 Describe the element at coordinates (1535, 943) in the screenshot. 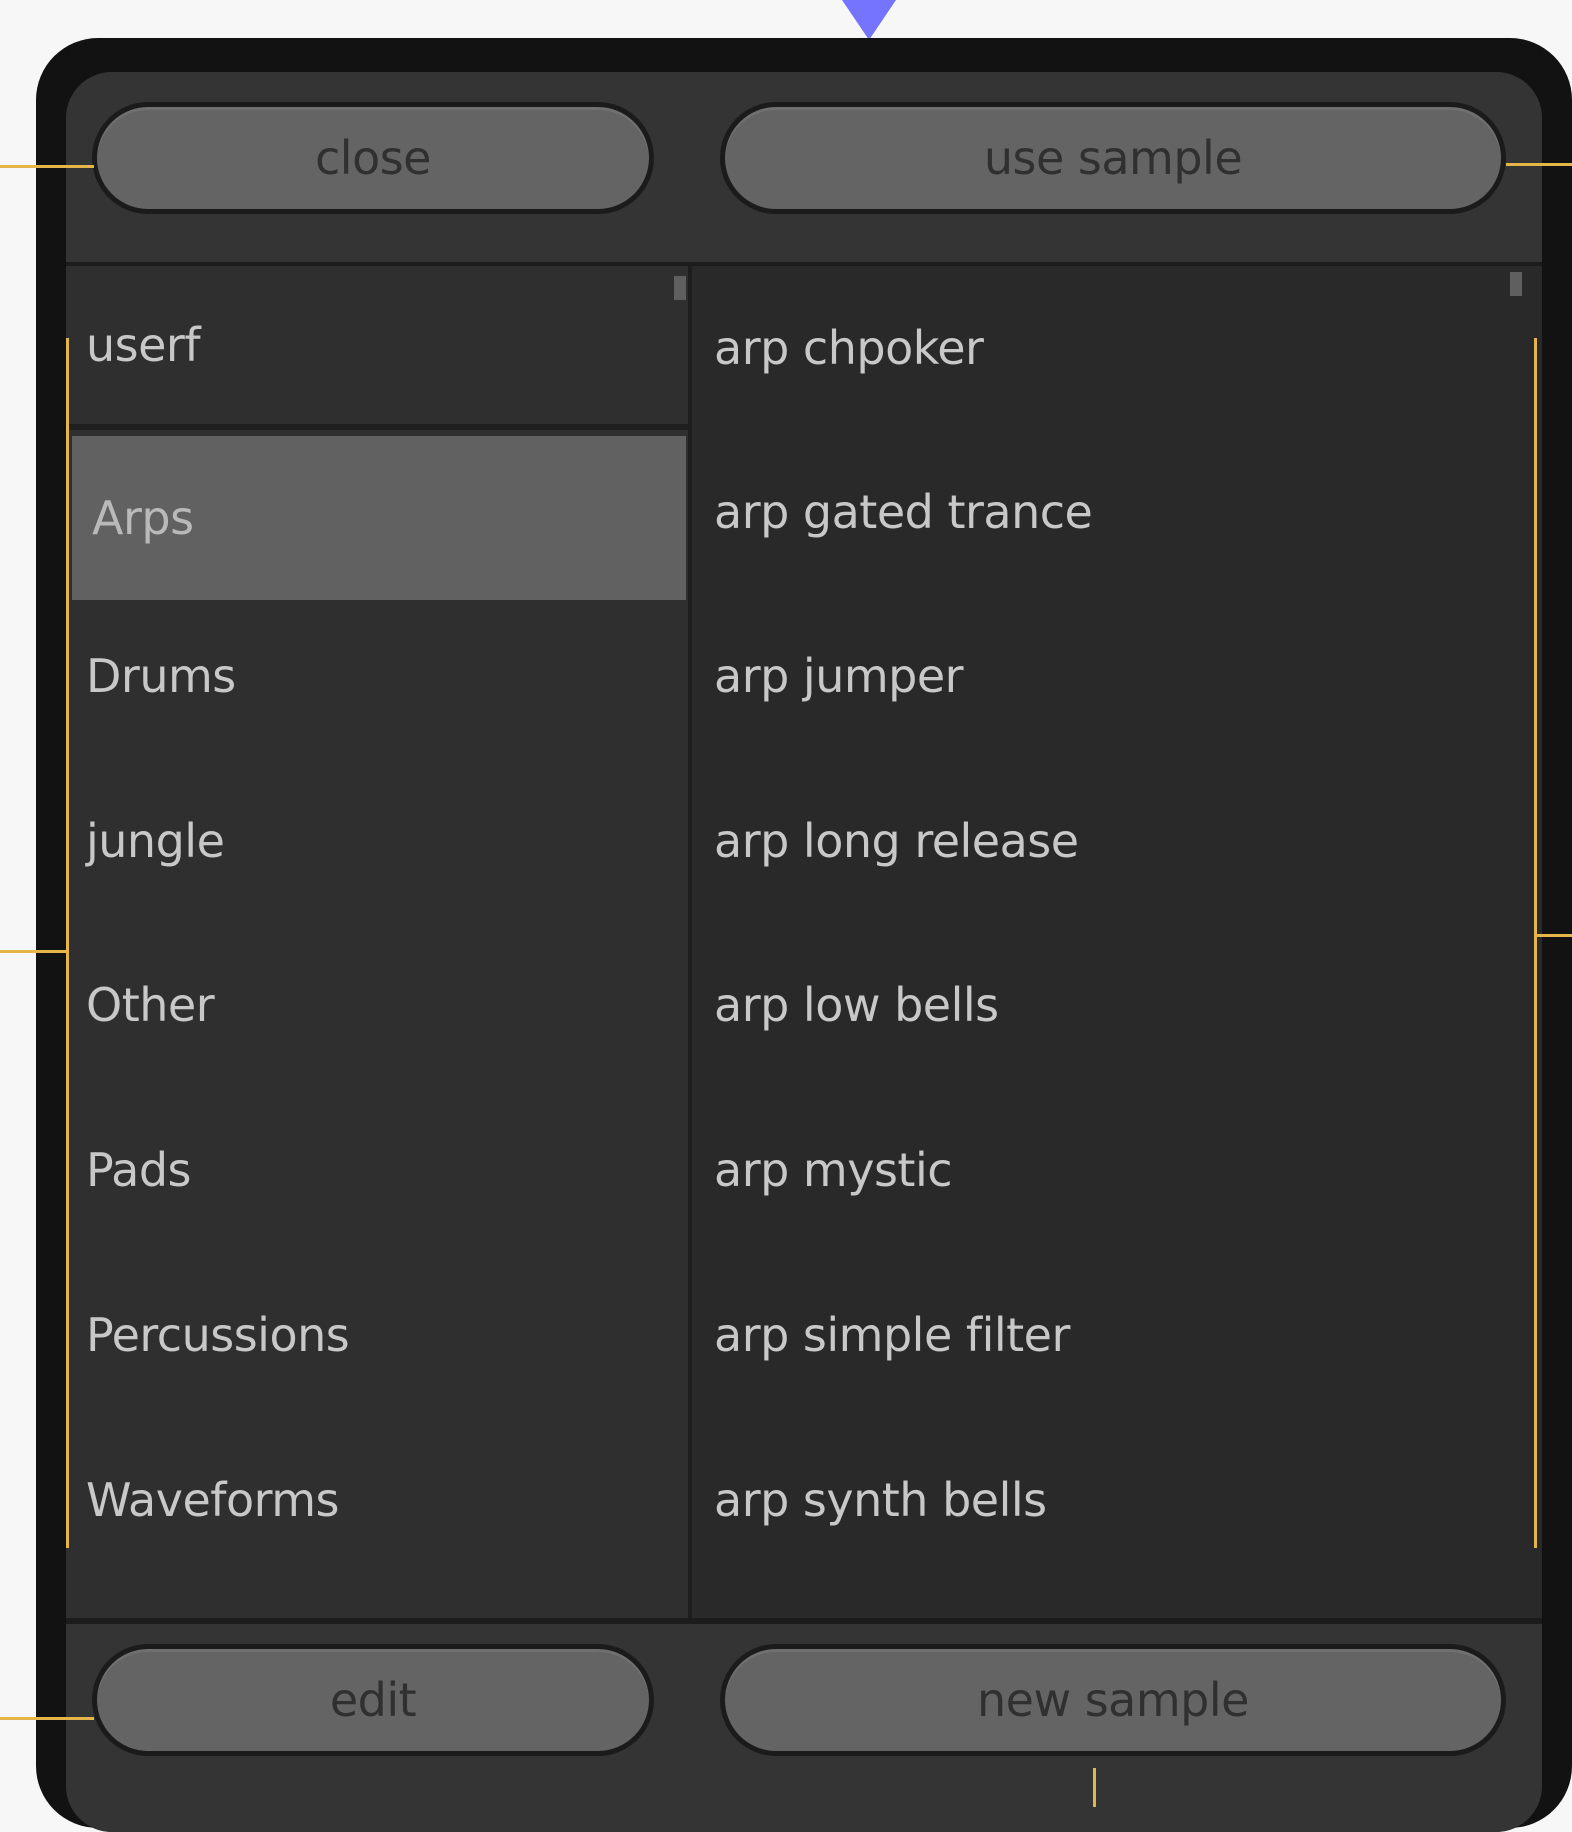

I see `callout-sample-list-line` at that location.